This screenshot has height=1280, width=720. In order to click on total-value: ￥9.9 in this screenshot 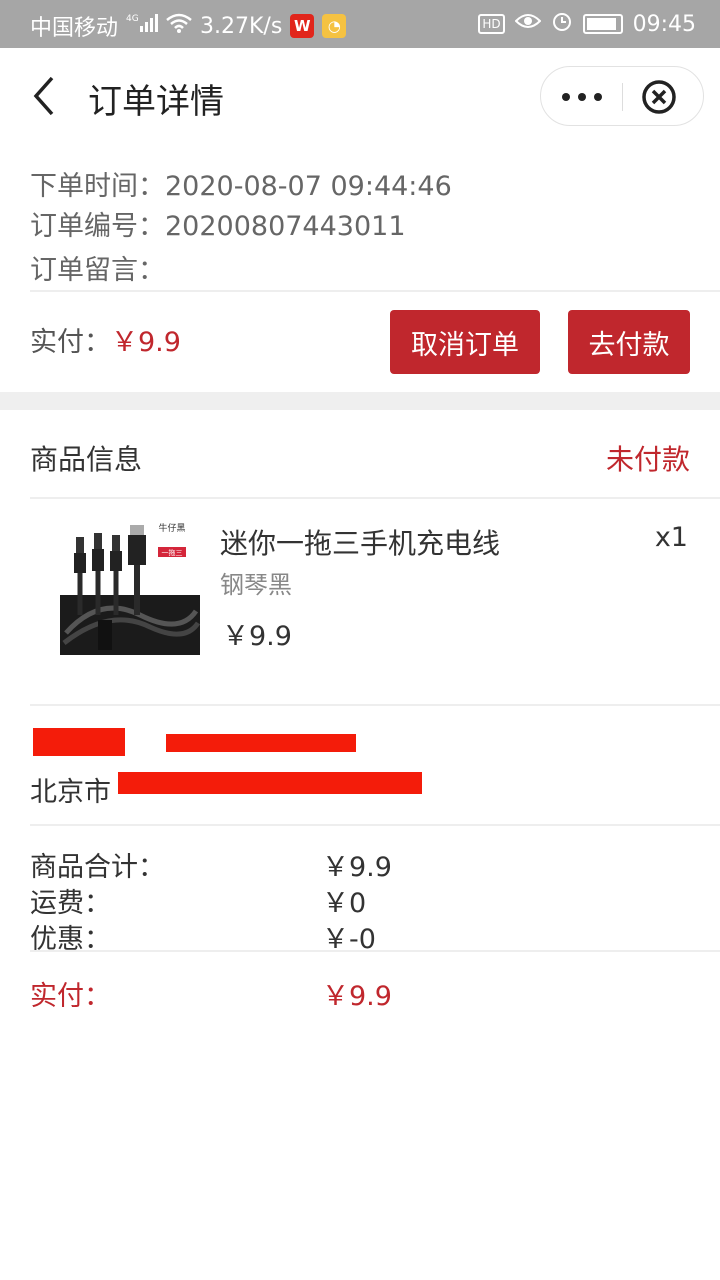, I will do `click(357, 996)`.